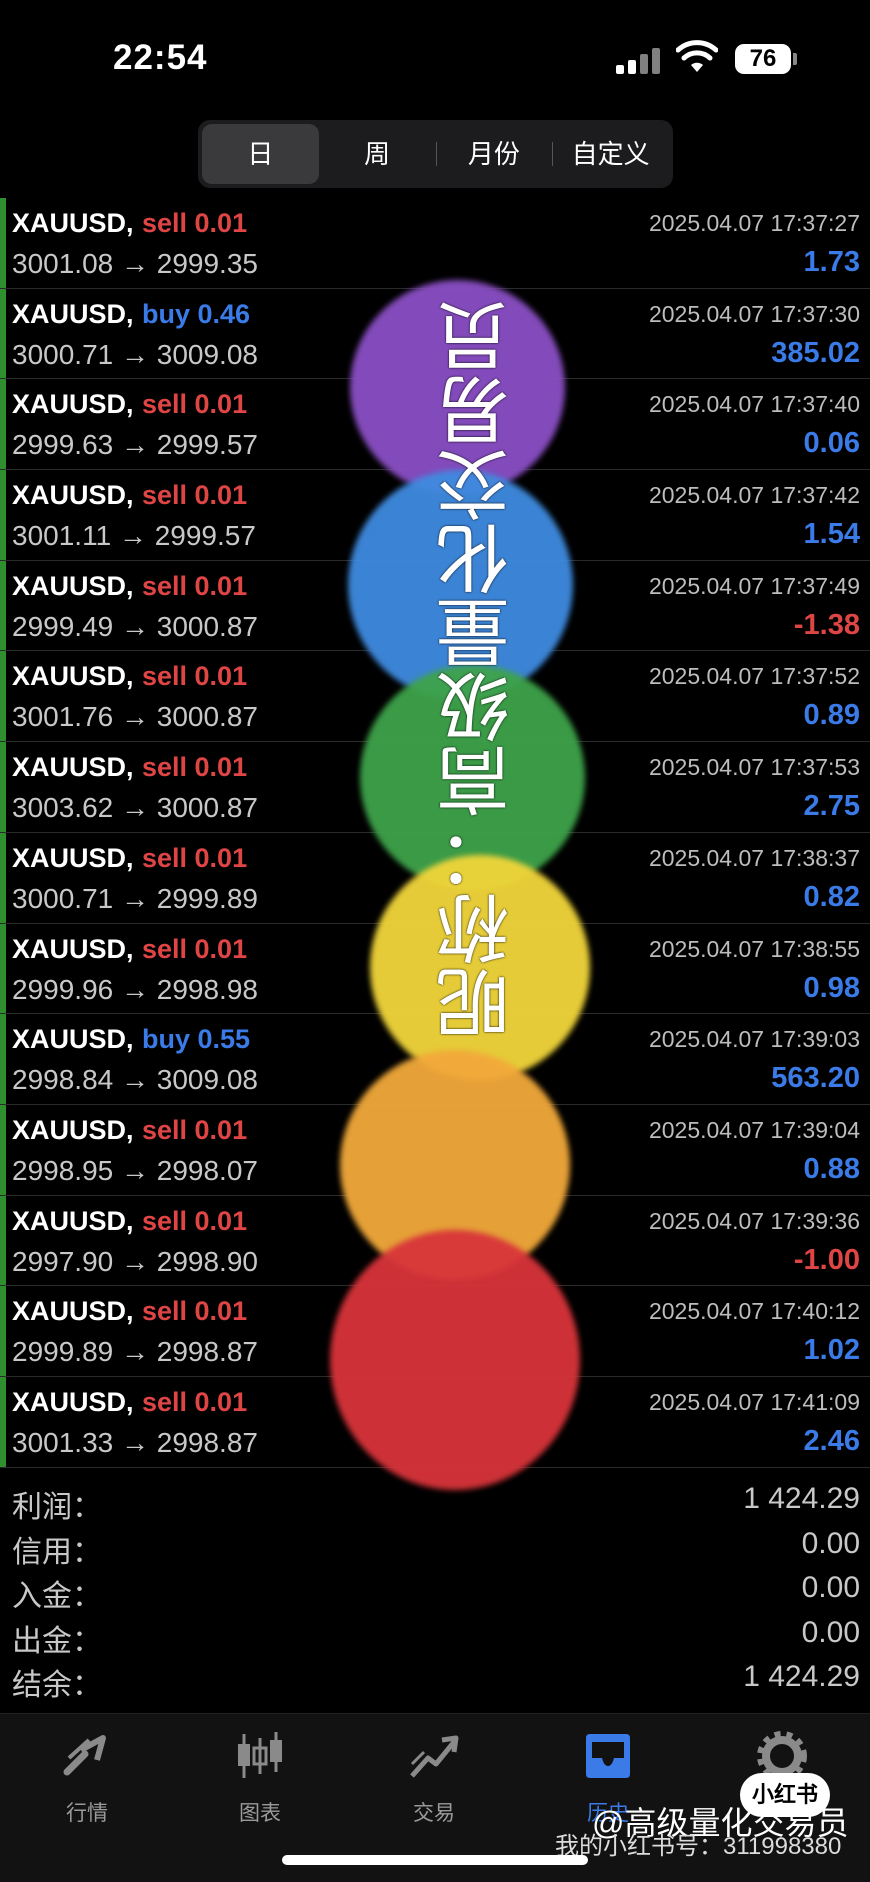 The height and width of the screenshot is (1882, 870). What do you see at coordinates (763, 59) in the screenshot?
I see `battery-icon: 76` at bounding box center [763, 59].